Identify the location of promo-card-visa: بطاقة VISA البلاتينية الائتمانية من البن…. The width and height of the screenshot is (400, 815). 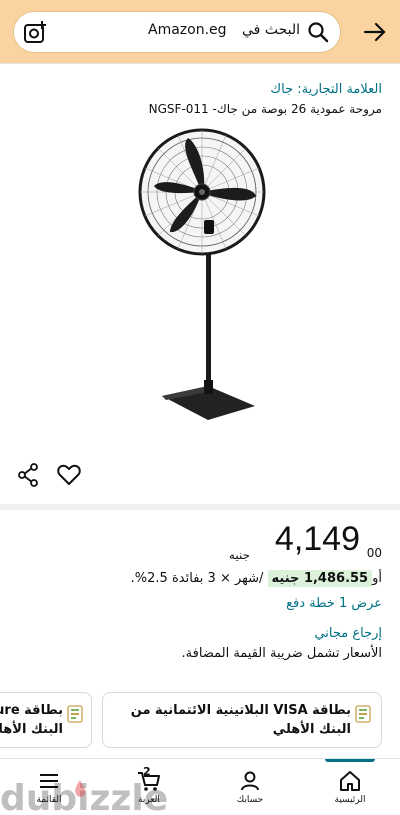
(242, 720).